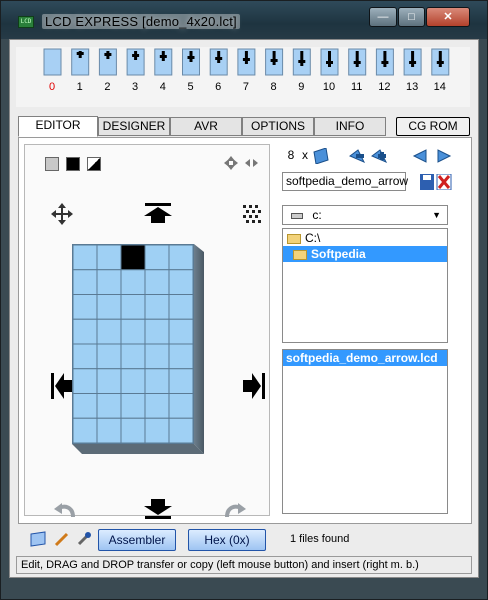  I want to click on prev-next-icon, so click(432, 156).